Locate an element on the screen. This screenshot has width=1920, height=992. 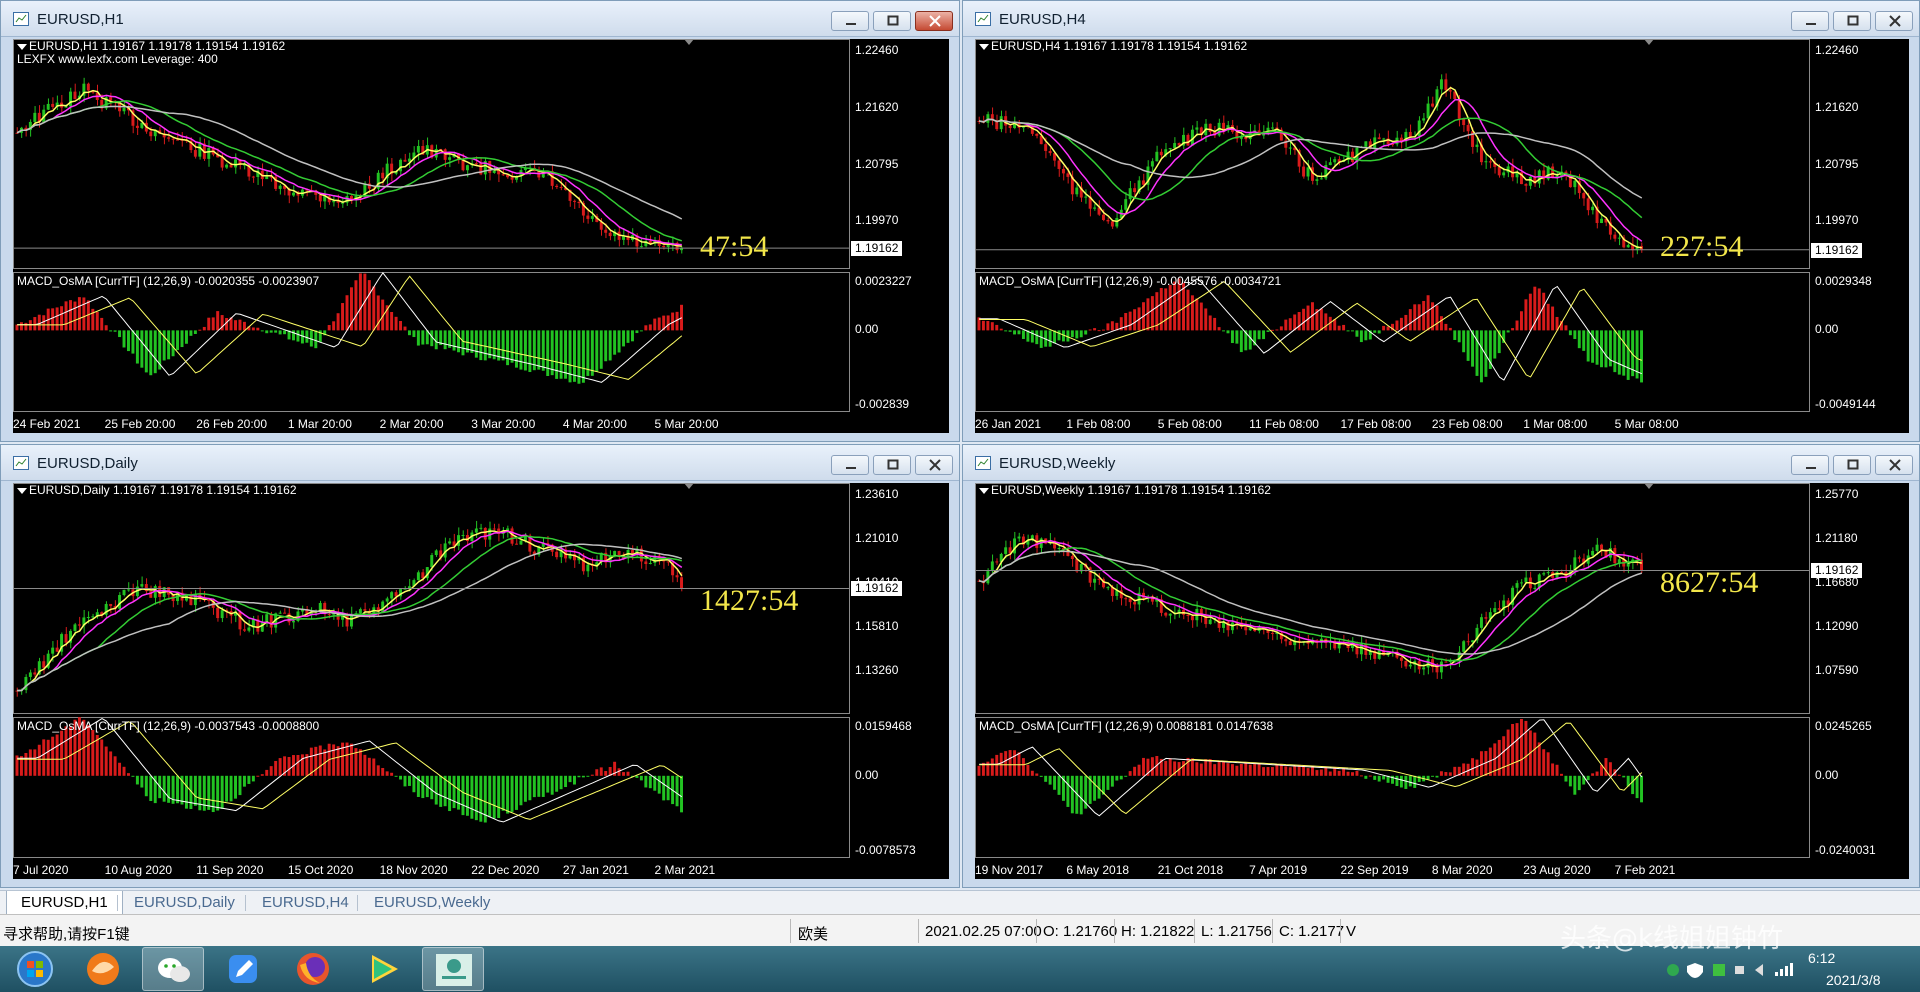
start-orb-icon is located at coordinates (35, 969).